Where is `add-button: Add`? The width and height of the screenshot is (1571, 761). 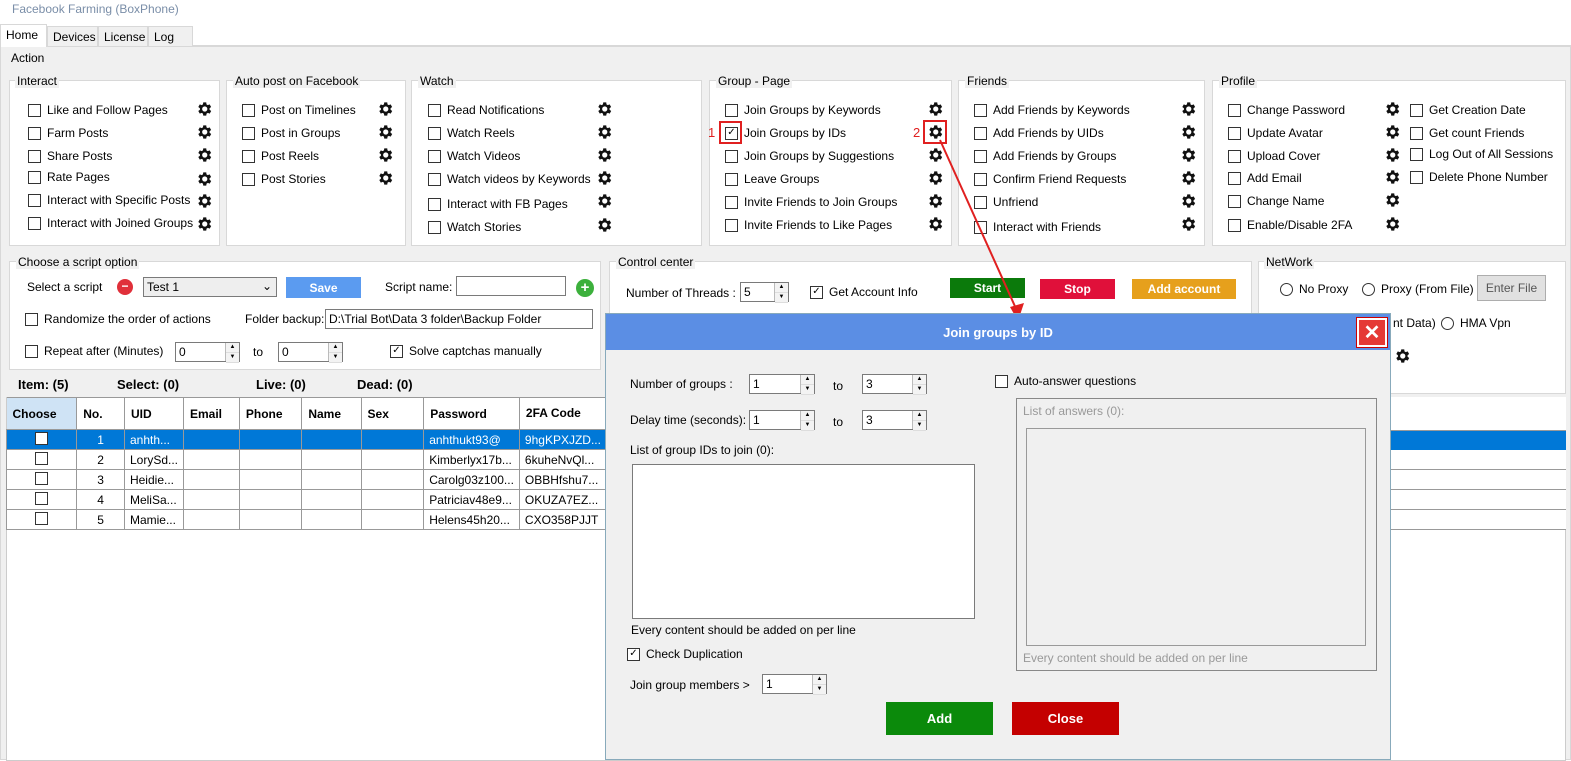
add-button: Add is located at coordinates (939, 718).